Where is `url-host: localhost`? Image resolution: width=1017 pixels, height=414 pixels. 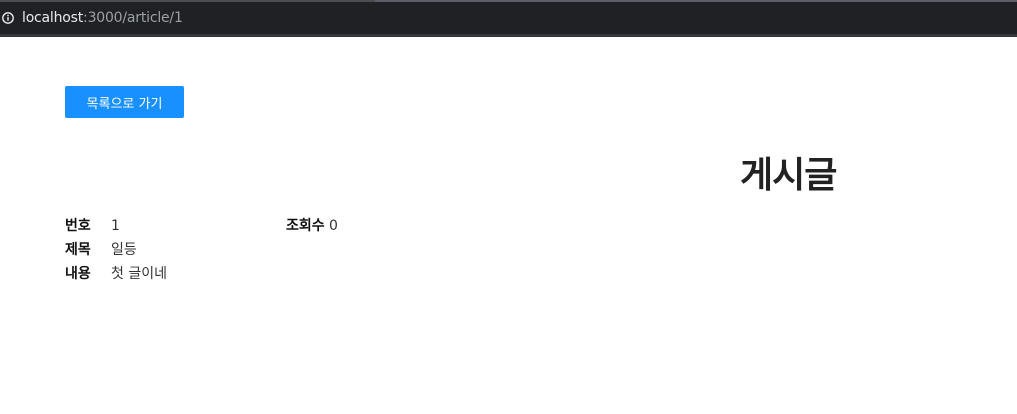
url-host: localhost is located at coordinates (53, 18).